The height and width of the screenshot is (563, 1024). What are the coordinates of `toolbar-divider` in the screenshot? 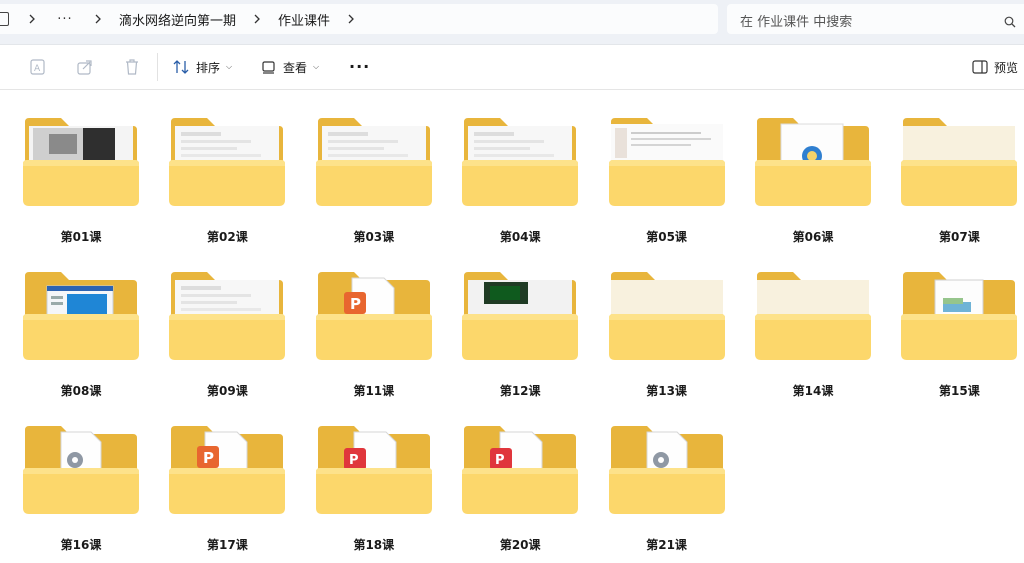 It's located at (157, 67).